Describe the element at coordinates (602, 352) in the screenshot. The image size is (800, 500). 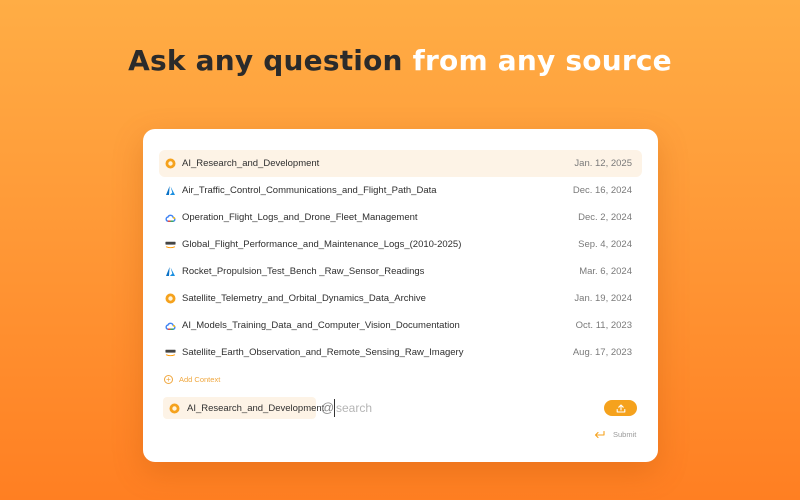
I see `file-date: Aug. 17, 2023` at that location.